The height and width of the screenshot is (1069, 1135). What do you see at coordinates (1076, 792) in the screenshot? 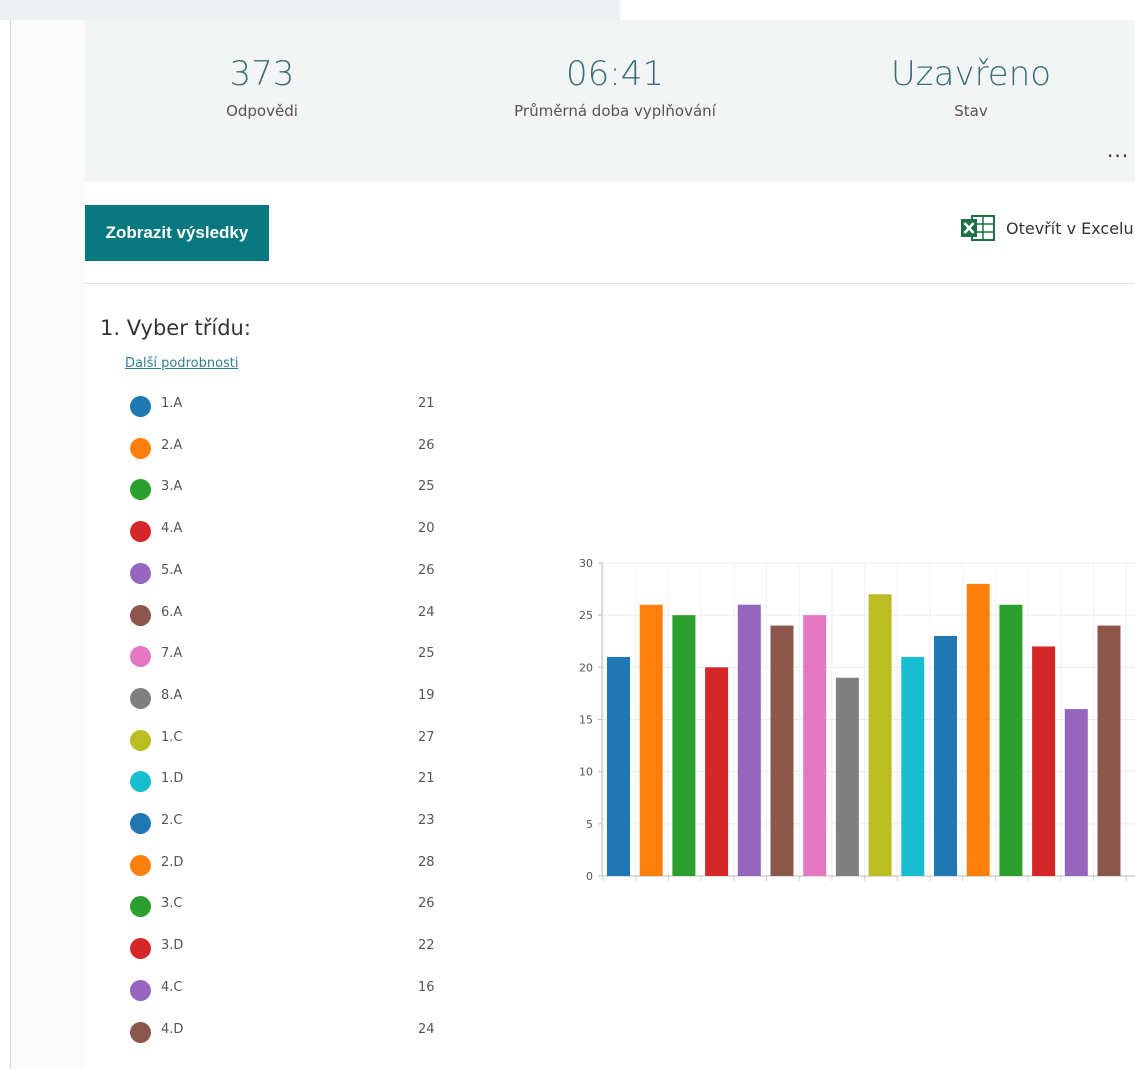
I see `bar-4c` at bounding box center [1076, 792].